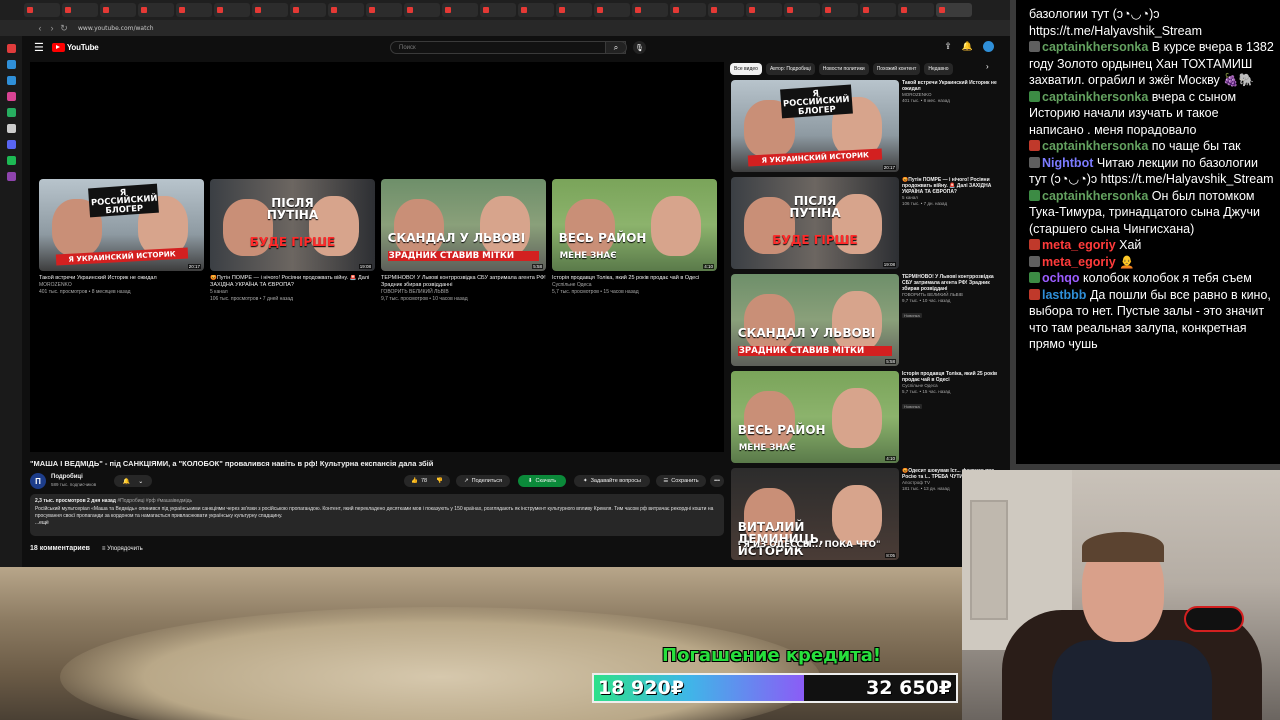  I want to click on video-thumbnail: ВЕСЬ РАЙОН МЕНЕ ЗНАЄ 4:10, so click(815, 417).